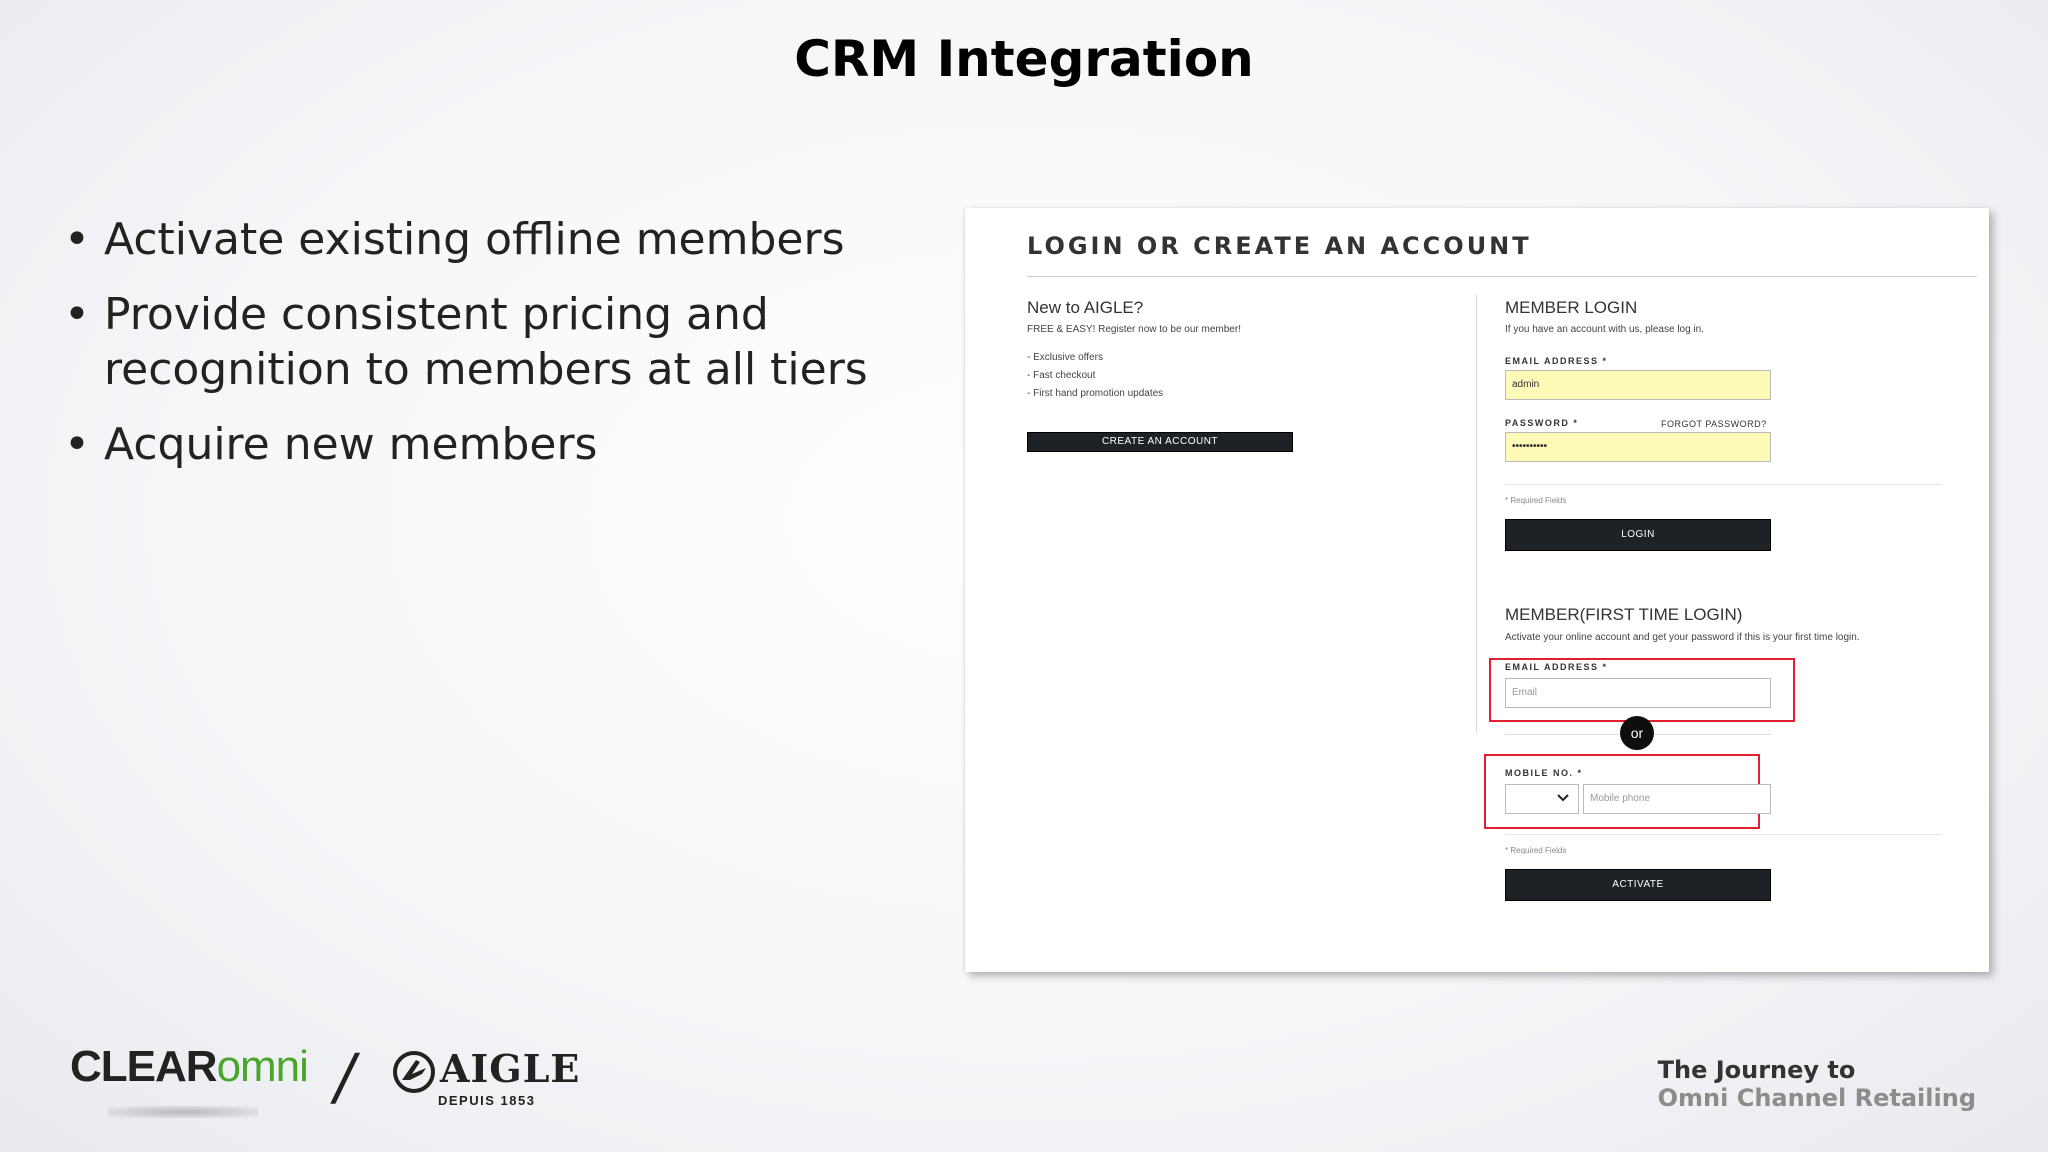 Image resolution: width=2048 pixels, height=1152 pixels. What do you see at coordinates (1061, 375) in the screenshot?
I see `perk-item: - Fast checkout` at bounding box center [1061, 375].